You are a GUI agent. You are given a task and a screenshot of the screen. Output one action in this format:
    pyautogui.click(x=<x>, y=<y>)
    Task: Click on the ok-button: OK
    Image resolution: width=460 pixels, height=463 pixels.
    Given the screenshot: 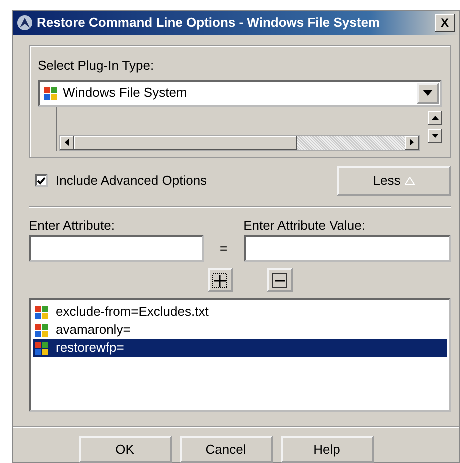 What is the action you would take?
    pyautogui.click(x=125, y=449)
    